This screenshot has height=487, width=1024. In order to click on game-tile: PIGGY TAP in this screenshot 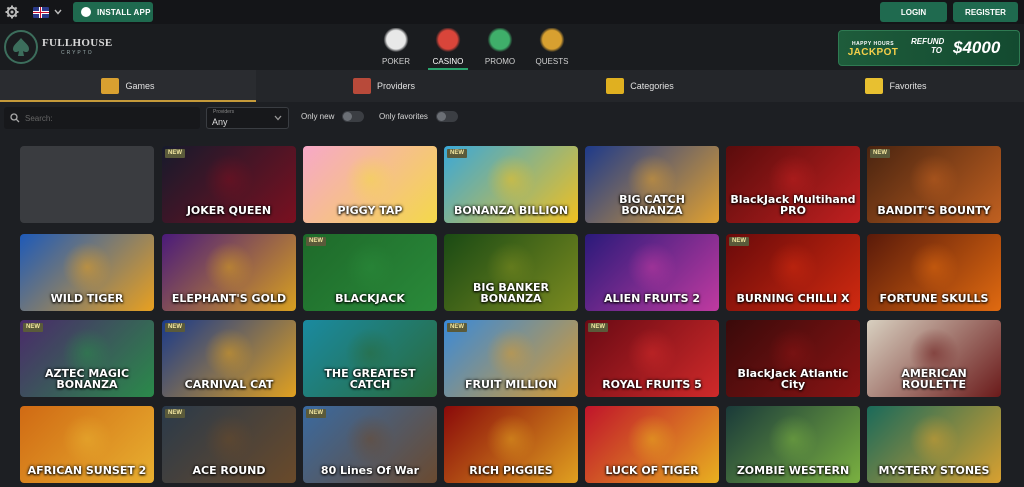, I will do `click(370, 184)`.